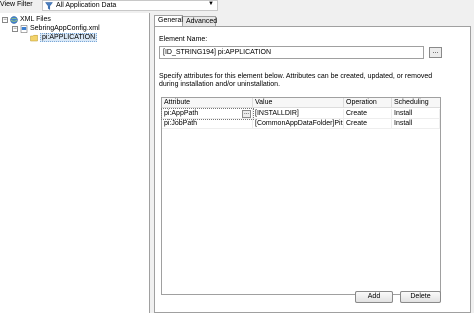  What do you see at coordinates (374, 297) in the screenshot?
I see `add-attribute-button: Add` at bounding box center [374, 297].